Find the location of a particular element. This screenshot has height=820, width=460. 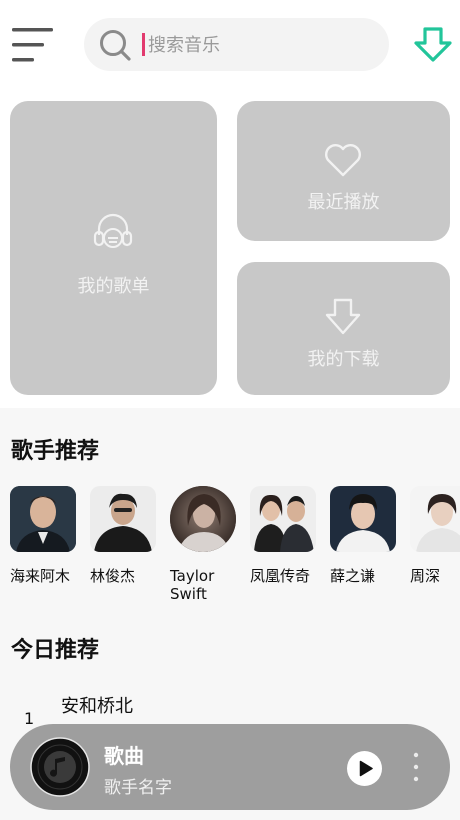

singer-name: 周深 is located at coordinates (425, 576).